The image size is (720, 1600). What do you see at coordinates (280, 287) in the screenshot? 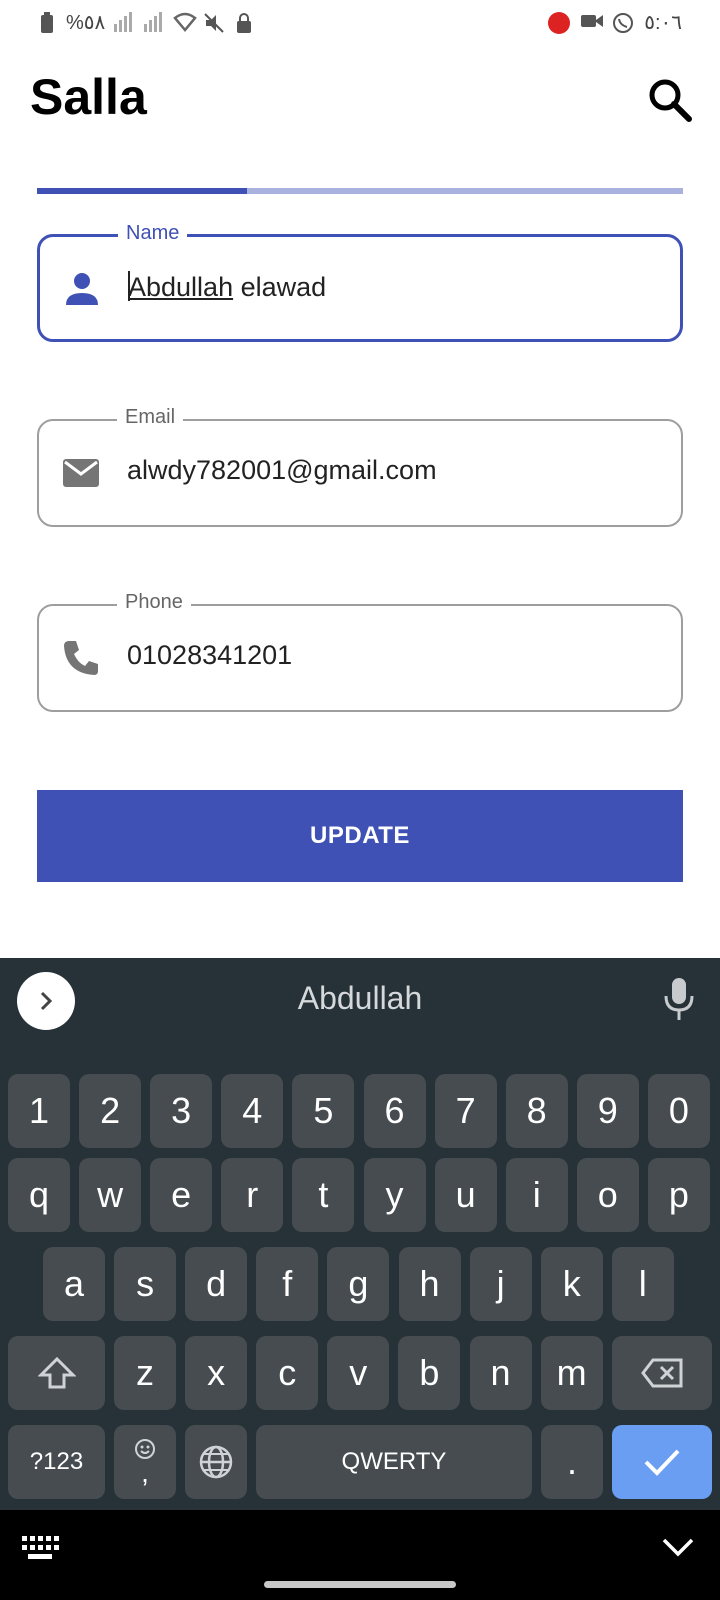
I see `name-value-rest: elawad` at bounding box center [280, 287].